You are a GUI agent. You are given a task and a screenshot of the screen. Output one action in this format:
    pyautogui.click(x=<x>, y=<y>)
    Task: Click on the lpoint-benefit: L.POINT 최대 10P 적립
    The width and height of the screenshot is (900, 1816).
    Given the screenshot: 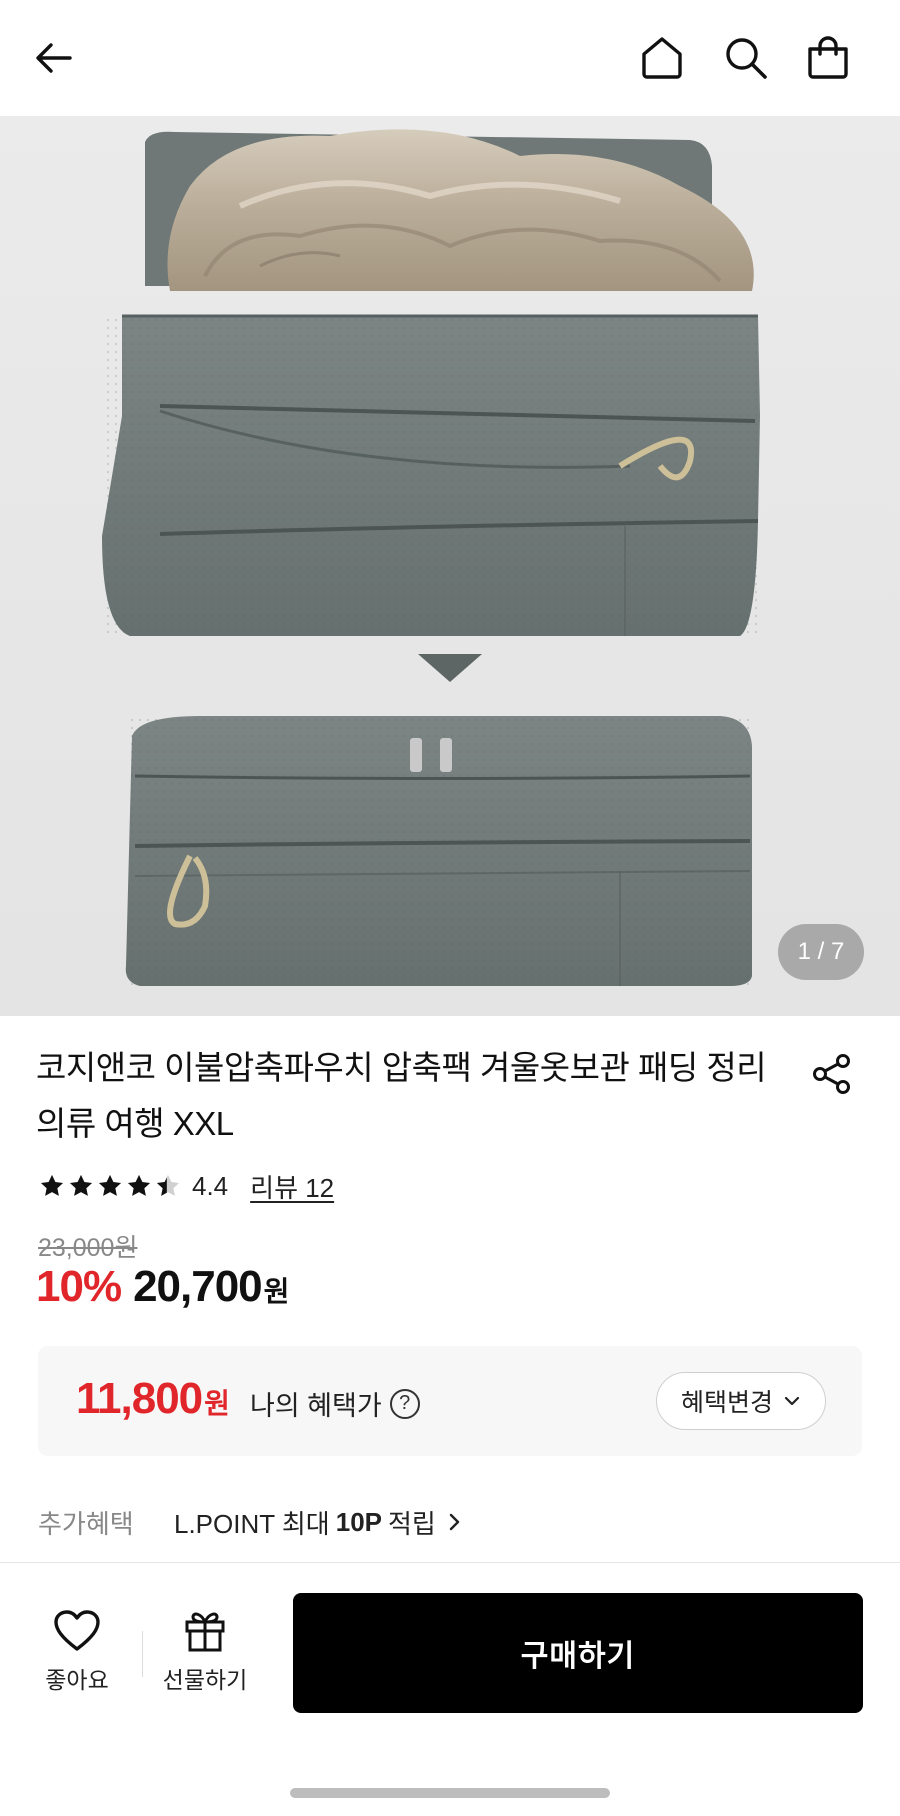 What is the action you would take?
    pyautogui.click(x=318, y=1522)
    